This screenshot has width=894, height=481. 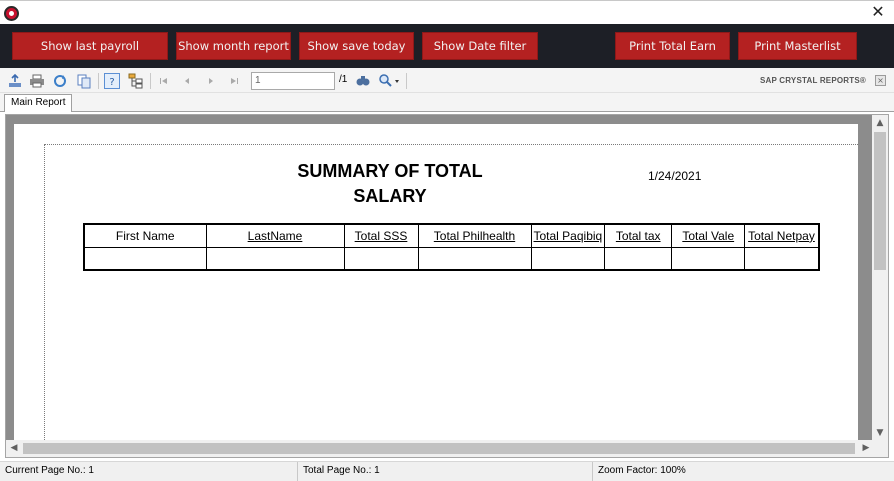 I want to click on find-icon, so click(x=363, y=81).